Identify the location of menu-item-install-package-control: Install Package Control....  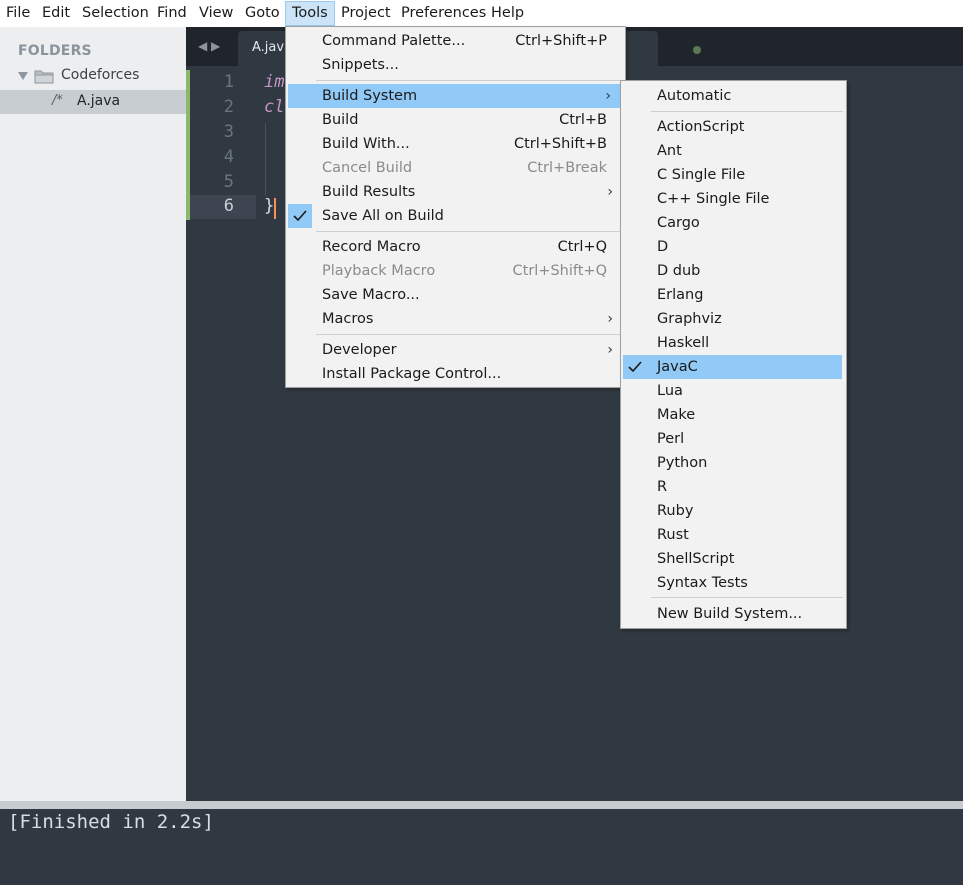
(455, 374).